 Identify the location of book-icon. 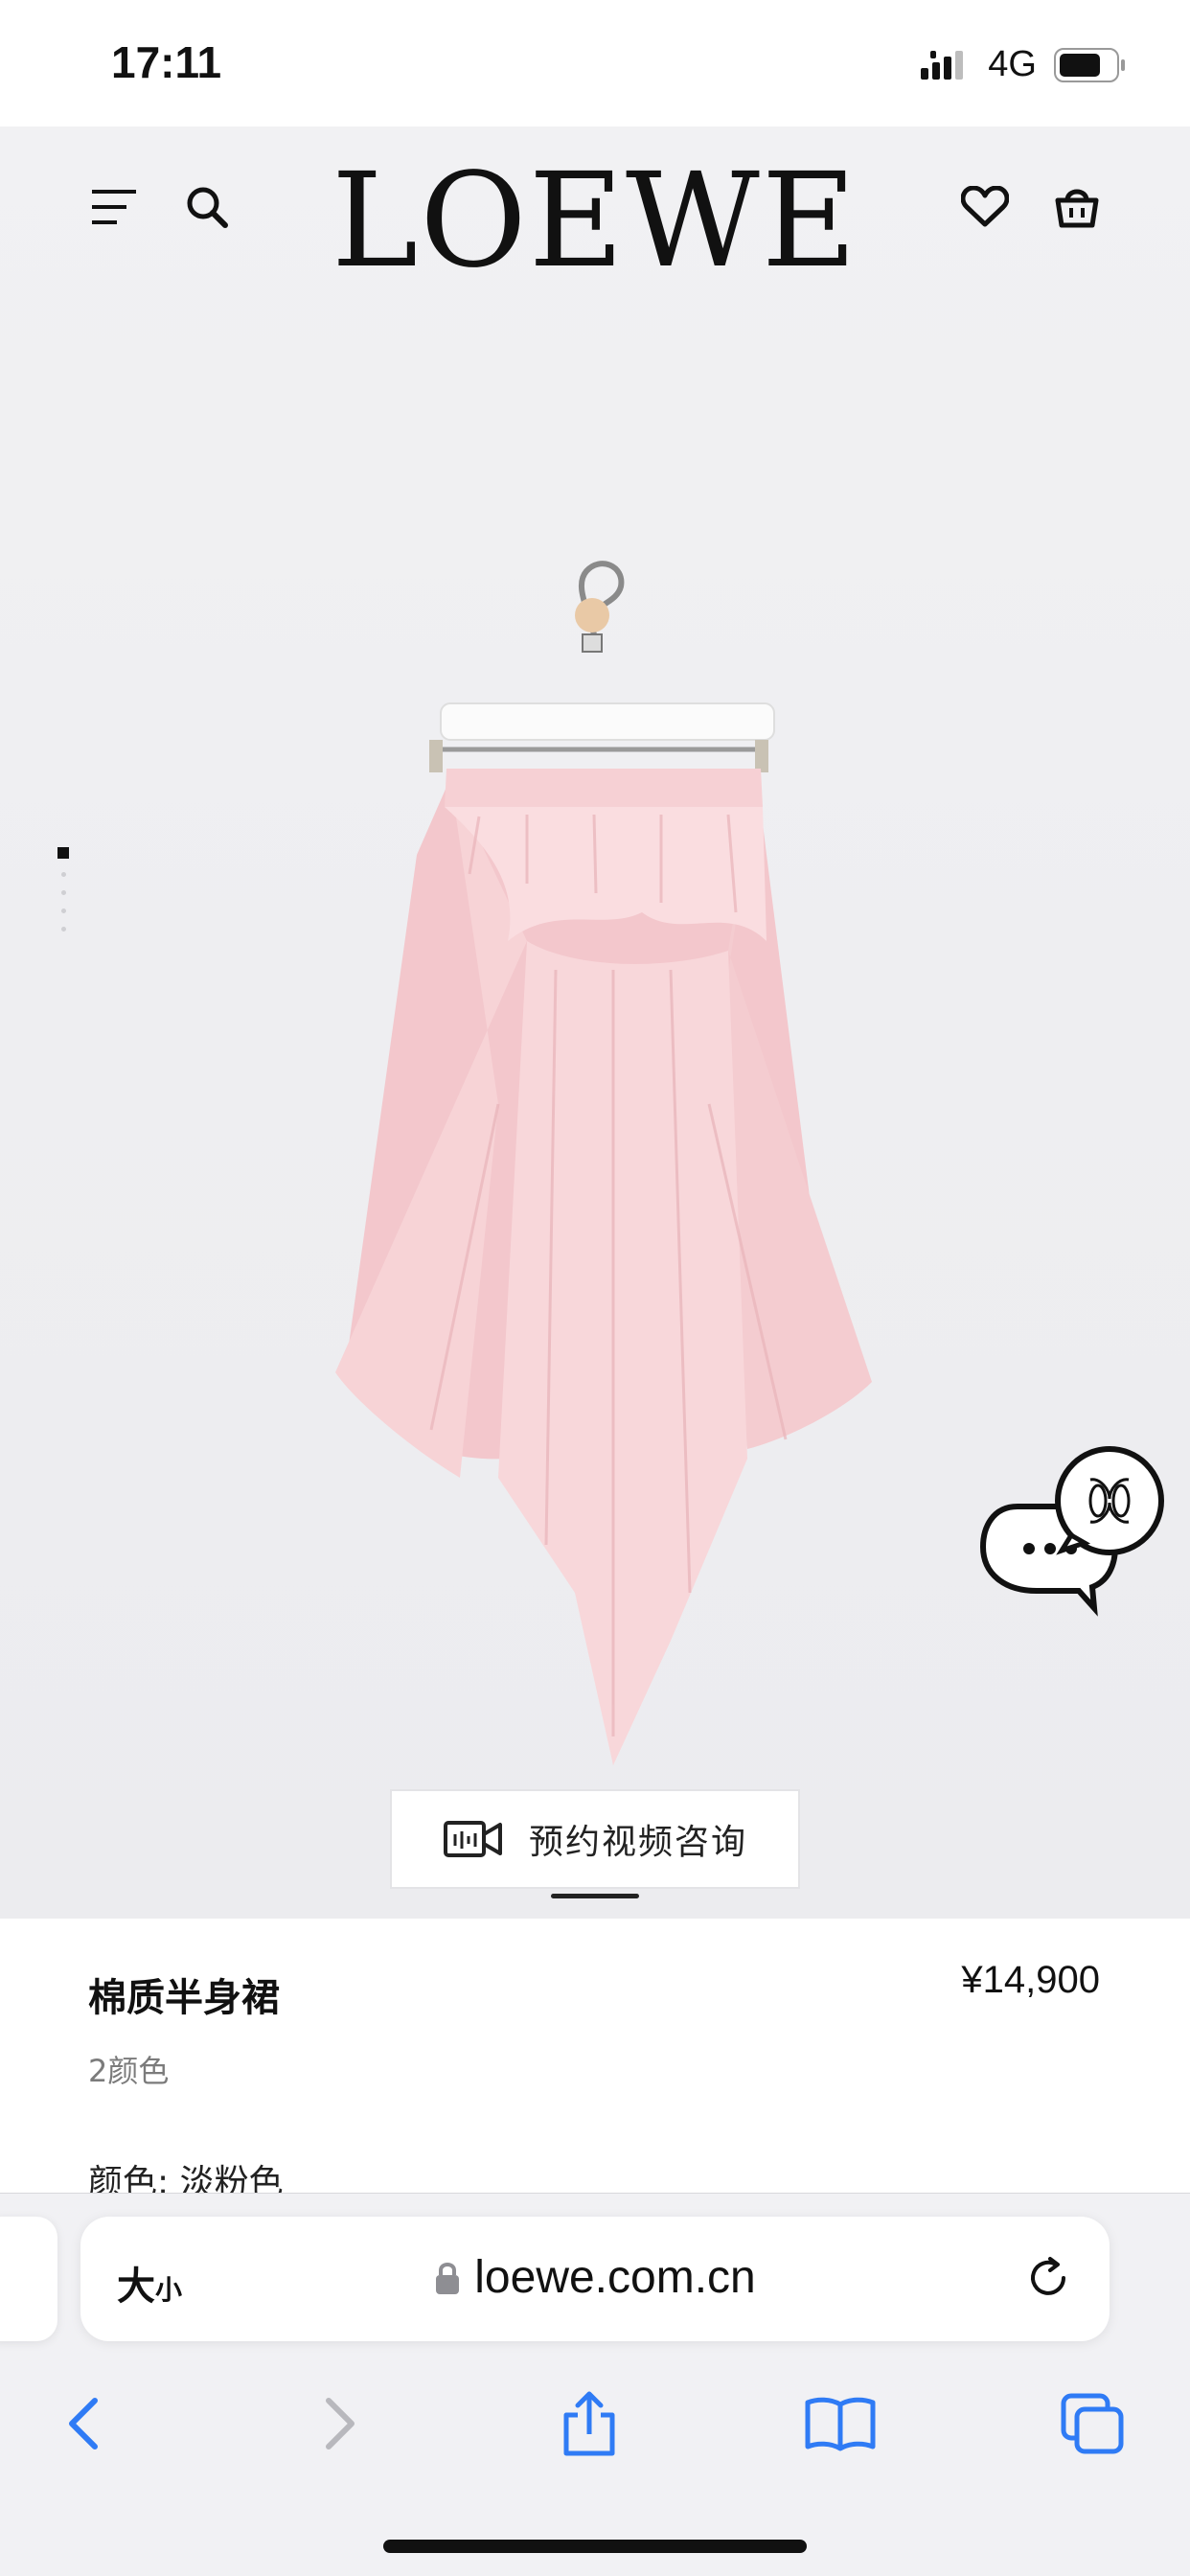
(841, 2424).